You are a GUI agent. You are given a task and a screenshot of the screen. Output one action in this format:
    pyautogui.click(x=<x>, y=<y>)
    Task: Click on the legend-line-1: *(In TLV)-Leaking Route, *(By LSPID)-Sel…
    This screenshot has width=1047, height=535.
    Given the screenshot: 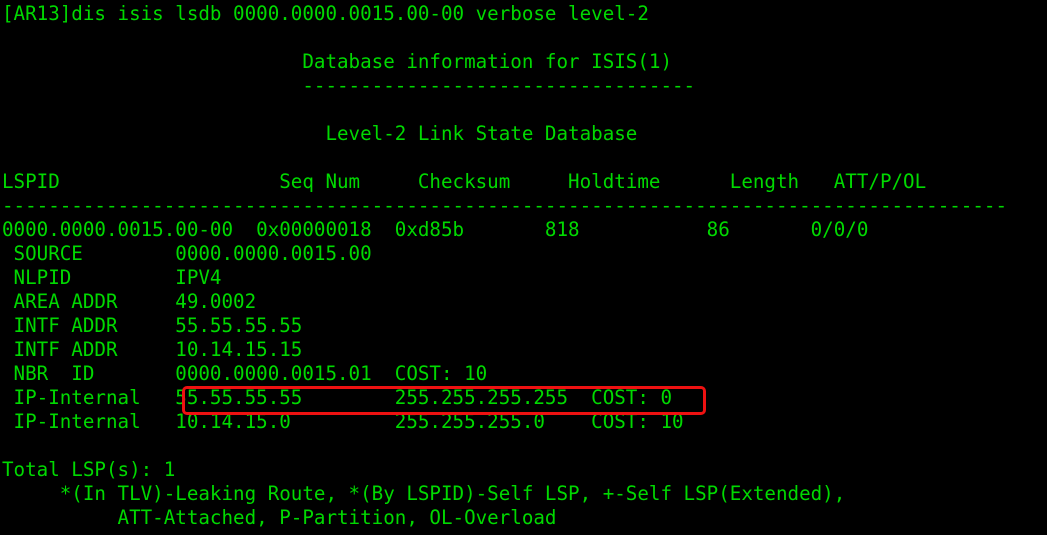 What is the action you would take?
    pyautogui.click(x=424, y=493)
    